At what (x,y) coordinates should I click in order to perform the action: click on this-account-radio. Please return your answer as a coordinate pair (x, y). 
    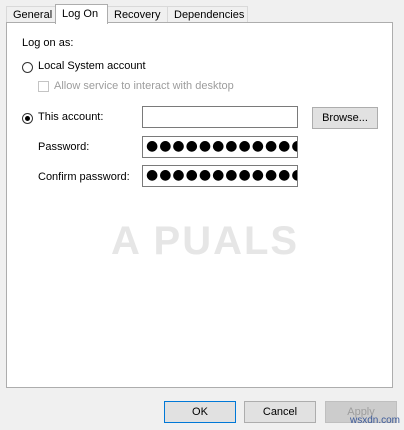
    Looking at the image, I should click on (27, 118).